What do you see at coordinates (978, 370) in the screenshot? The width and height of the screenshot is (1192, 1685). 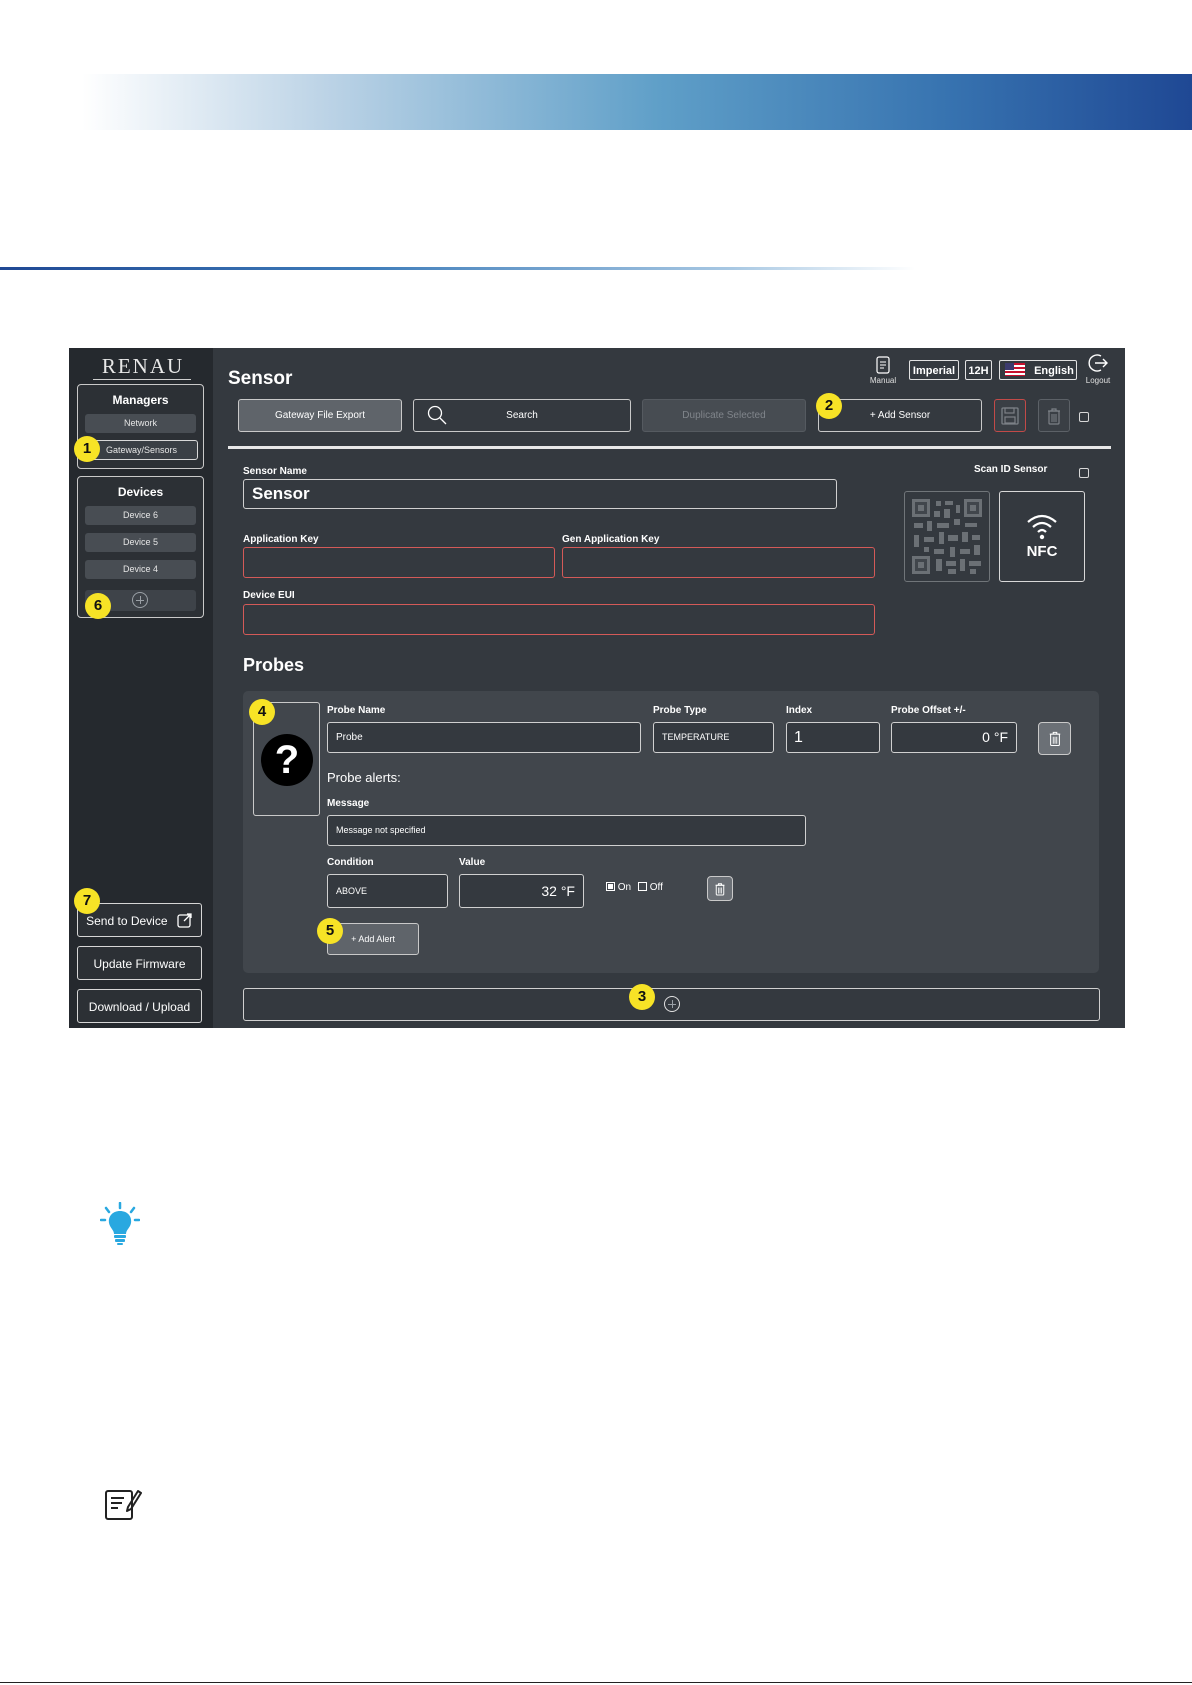 I see `time-format-toggle: 12H` at bounding box center [978, 370].